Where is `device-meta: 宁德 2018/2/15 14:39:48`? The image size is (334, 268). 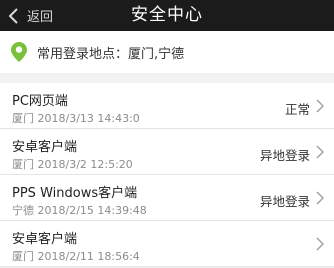 device-meta: 宁德 2018/2/15 14:39:48 is located at coordinates (79, 210).